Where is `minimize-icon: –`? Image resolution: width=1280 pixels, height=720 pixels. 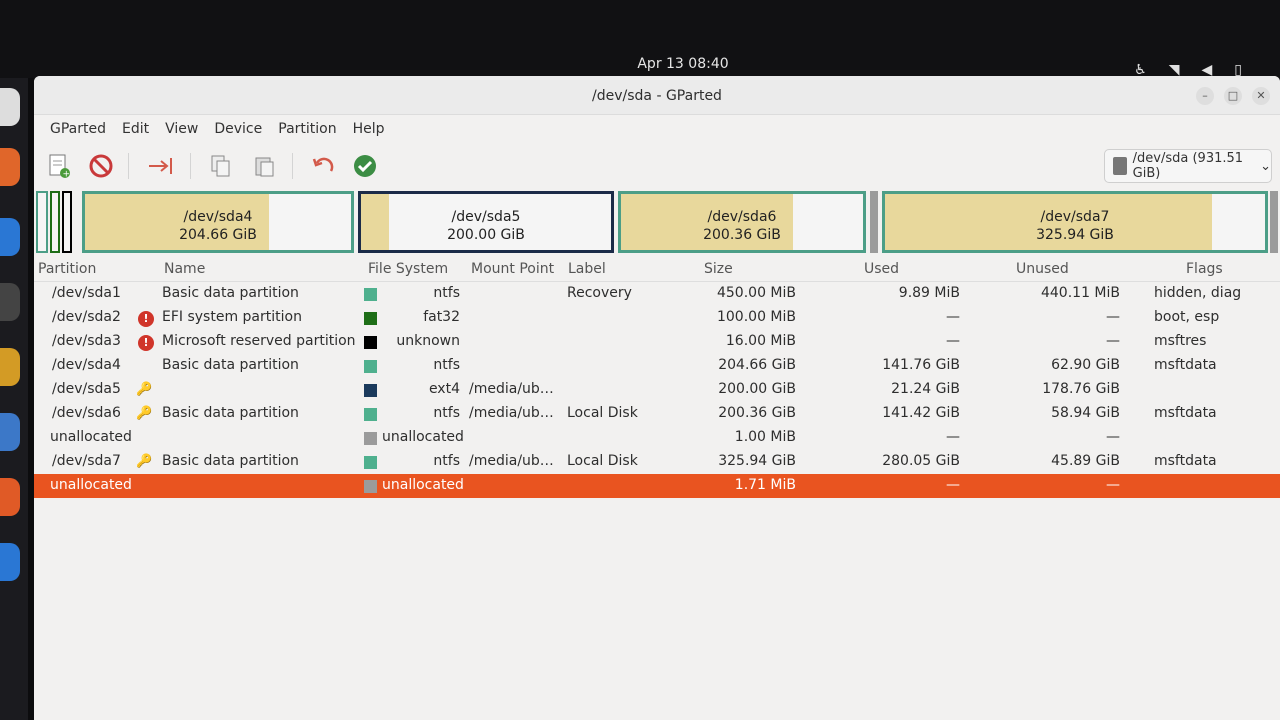
minimize-icon: – is located at coordinates (1205, 96).